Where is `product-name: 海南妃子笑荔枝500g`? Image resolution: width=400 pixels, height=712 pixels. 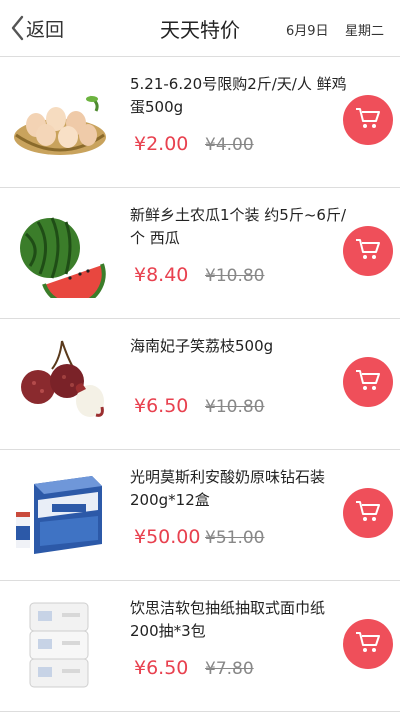 product-name: 海南妃子笑荔枝500g is located at coordinates (240, 346).